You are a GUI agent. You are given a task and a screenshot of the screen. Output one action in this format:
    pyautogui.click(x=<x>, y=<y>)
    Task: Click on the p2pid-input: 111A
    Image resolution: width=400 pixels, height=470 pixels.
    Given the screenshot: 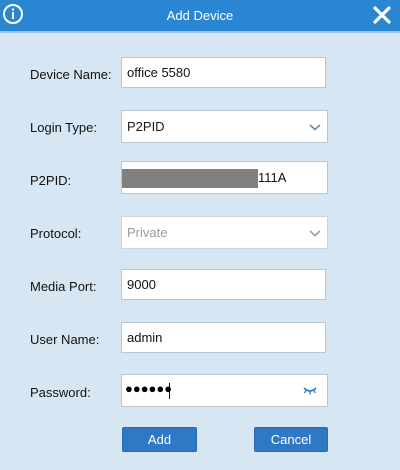 What is the action you would take?
    pyautogui.click(x=224, y=177)
    